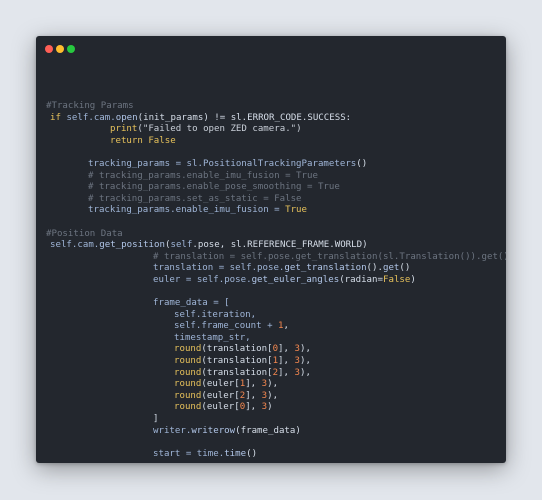 This screenshot has width=542, height=500. I want to click on code-token: #Tracking Params, so click(90, 106).